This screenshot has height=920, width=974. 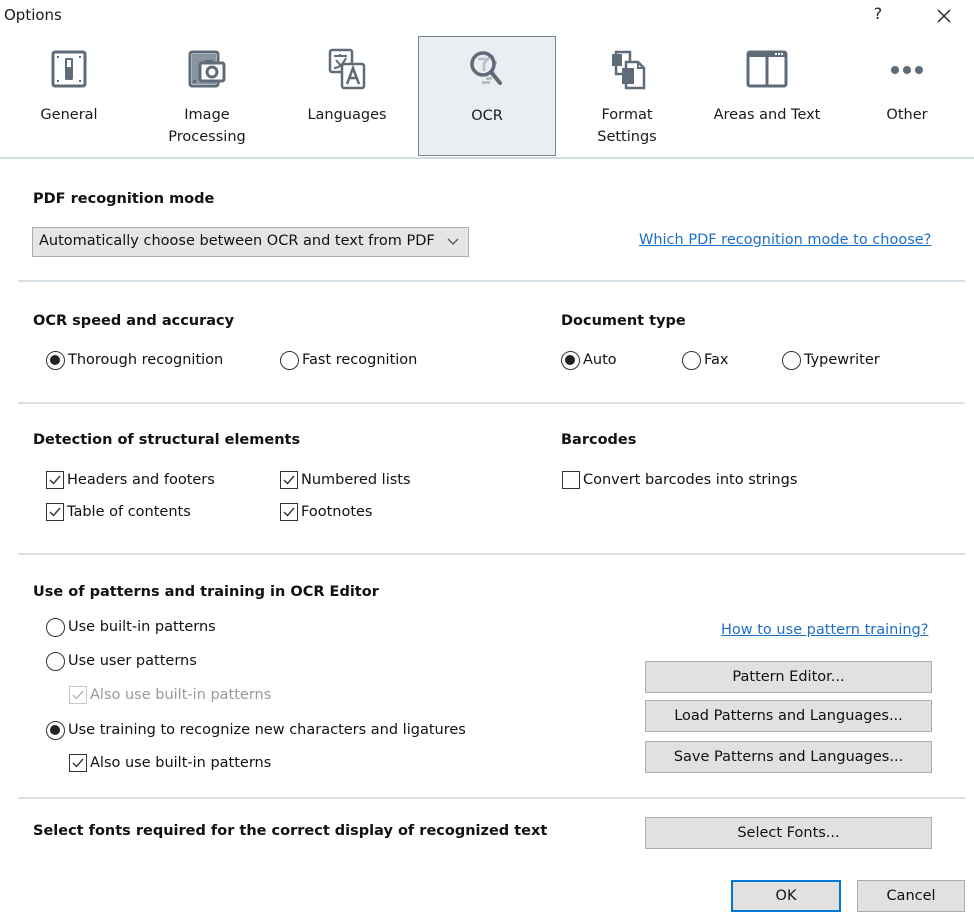 I want to click on ok-button: OK, so click(x=786, y=896).